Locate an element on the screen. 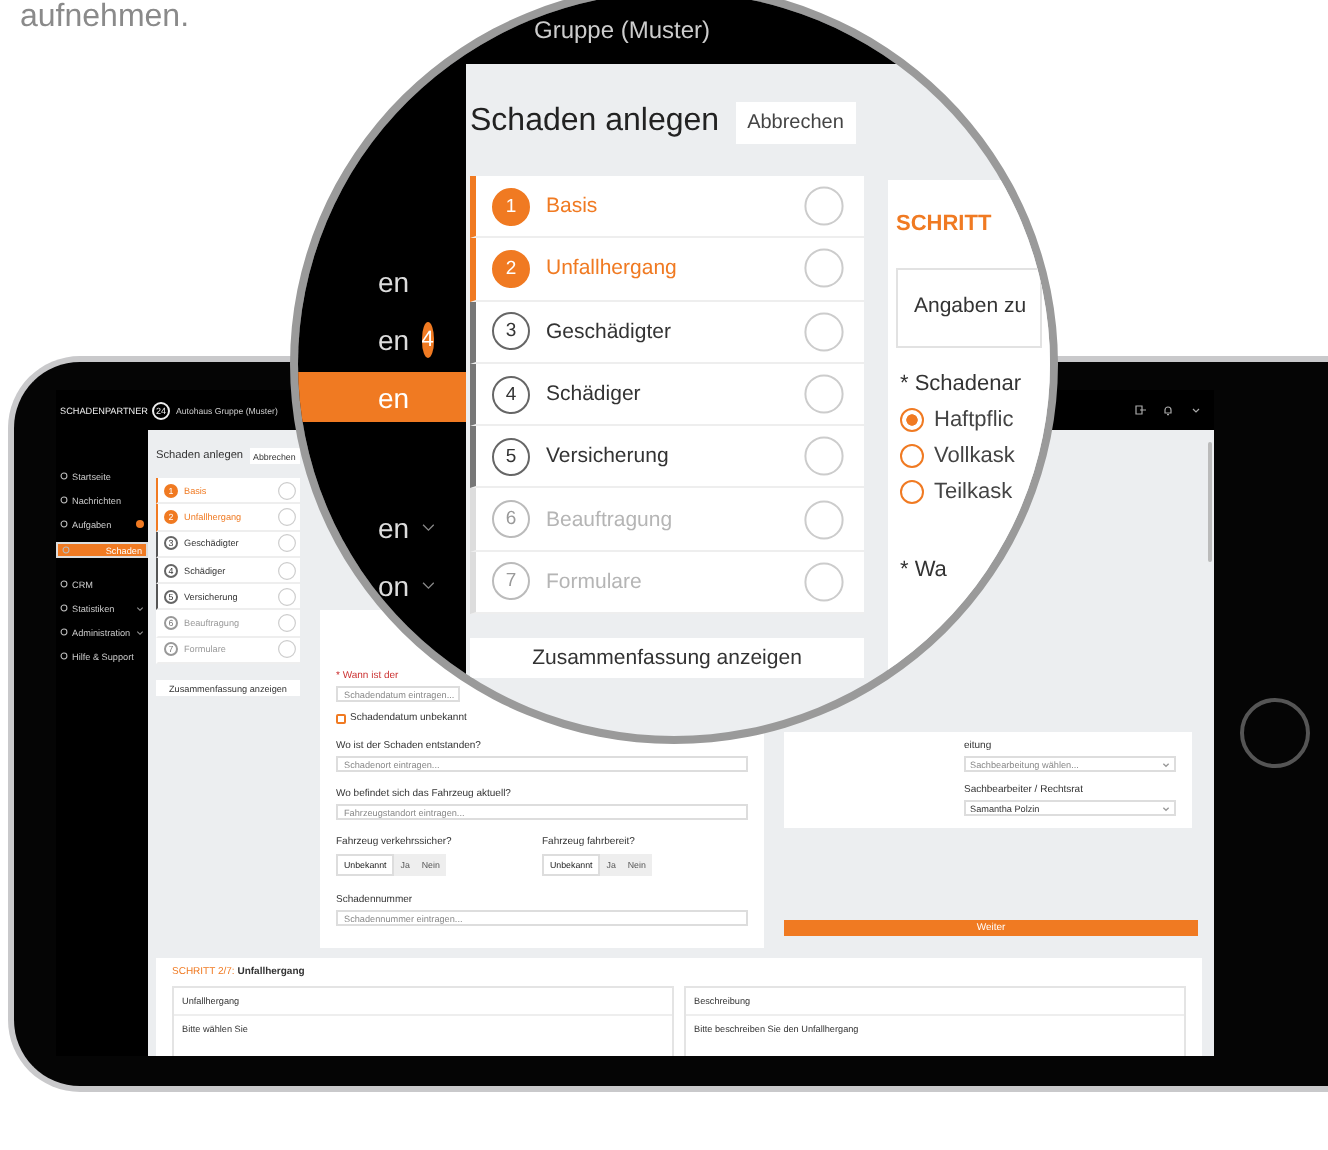 This screenshot has width=1328, height=1150. company-name: Gruppe (Muster) is located at coordinates (622, 30).